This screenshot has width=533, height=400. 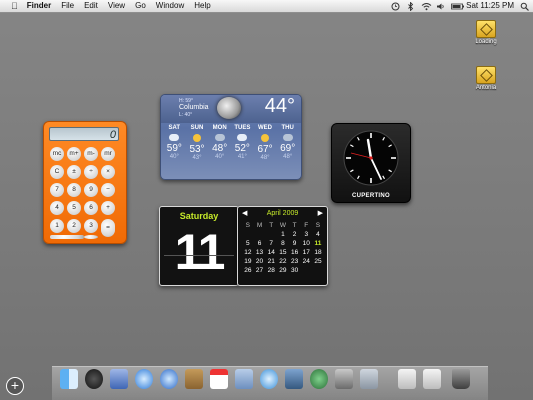 I want to click on menu-app-name: Finder, so click(x=39, y=6).